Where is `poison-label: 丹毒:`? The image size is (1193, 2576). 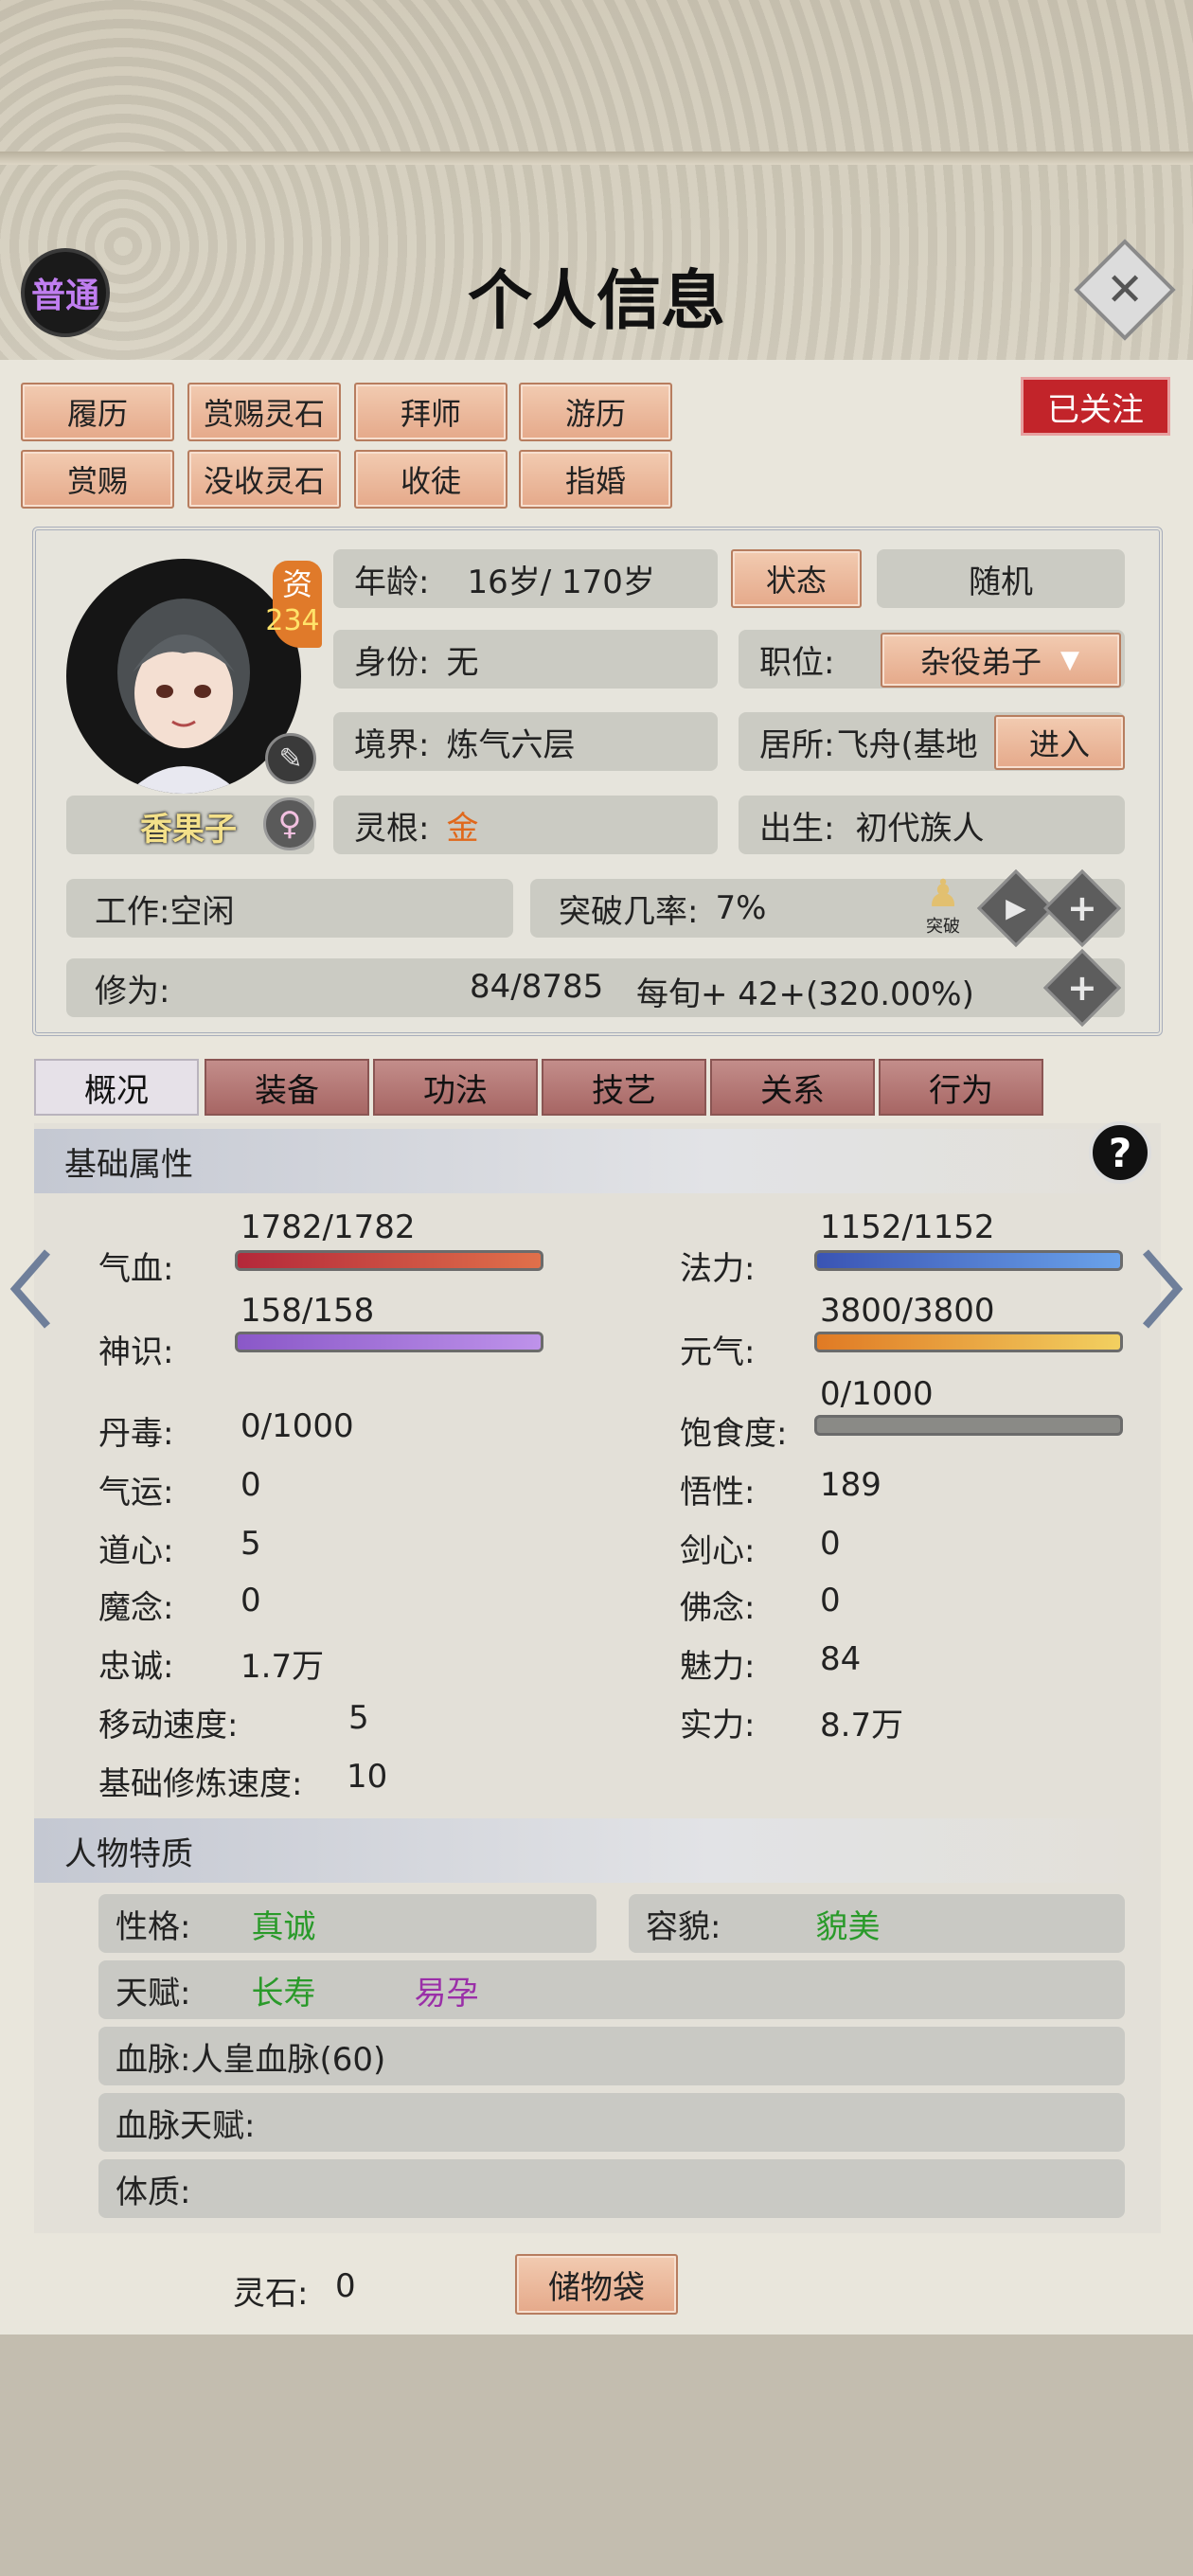 poison-label: 丹毒: is located at coordinates (136, 1434).